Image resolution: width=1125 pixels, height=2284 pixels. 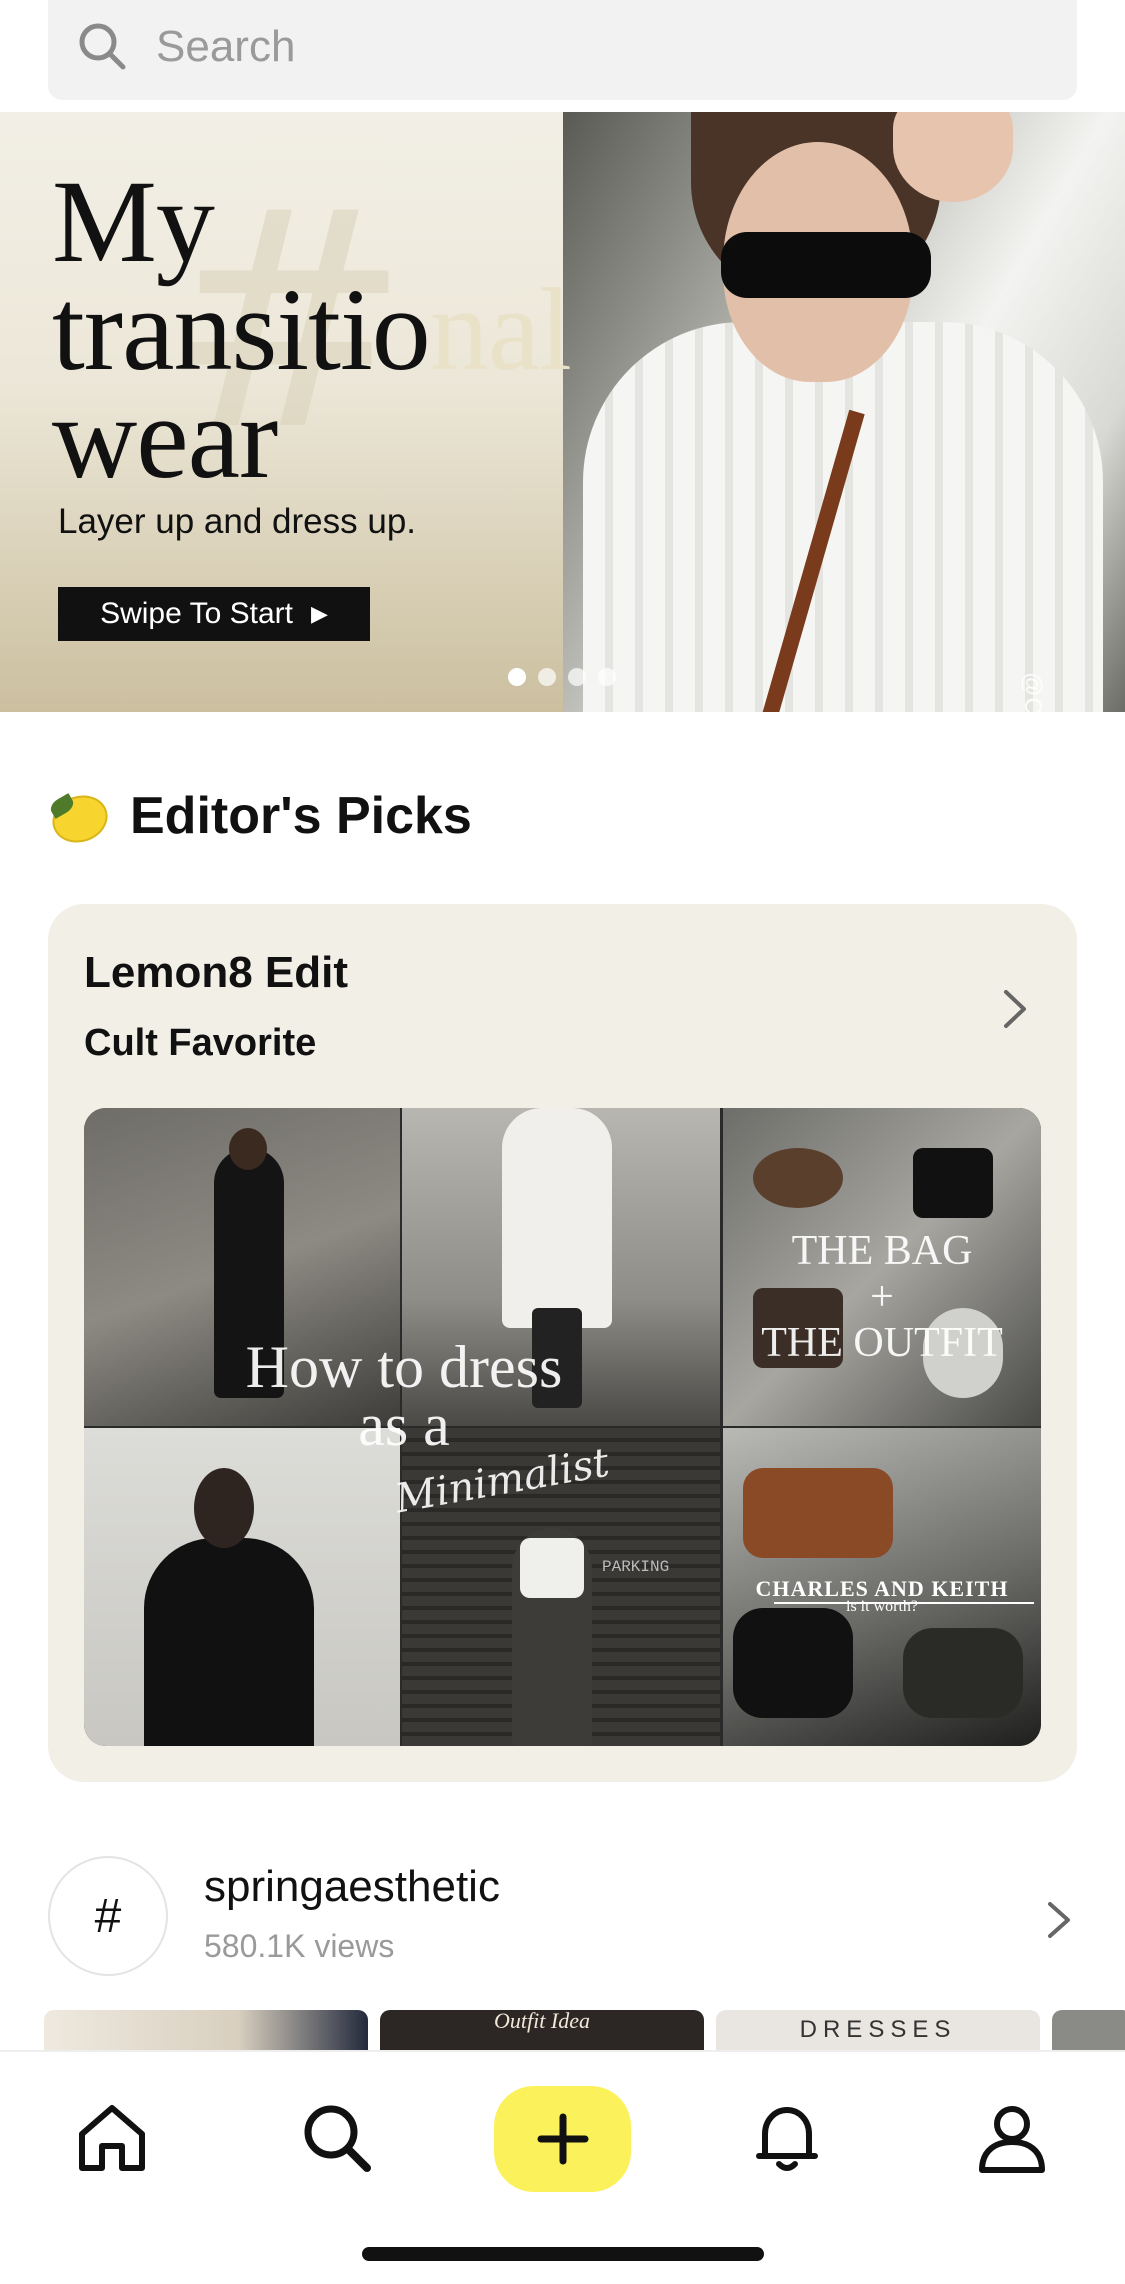 I want to click on thumbnail: Outfit Idea, so click(x=542, y=2030).